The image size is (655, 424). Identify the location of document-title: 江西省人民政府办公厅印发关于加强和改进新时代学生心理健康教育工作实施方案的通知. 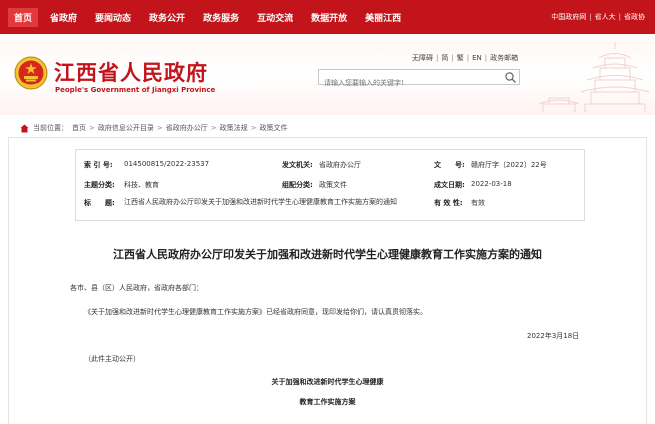
(327, 254).